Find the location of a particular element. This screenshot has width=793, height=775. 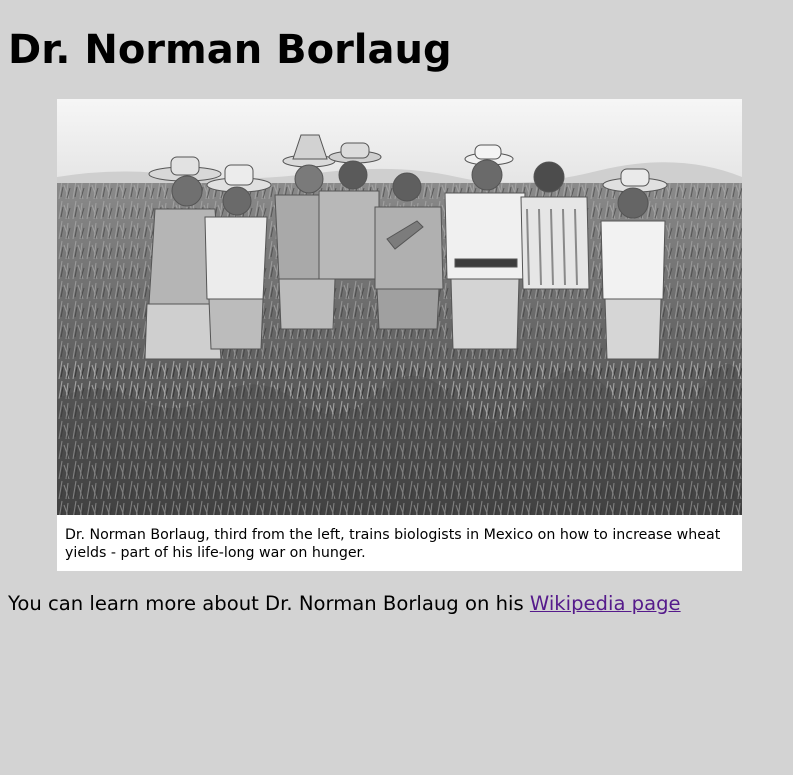

page-title: Dr. Norman Borlaug is located at coordinates (230, 50).